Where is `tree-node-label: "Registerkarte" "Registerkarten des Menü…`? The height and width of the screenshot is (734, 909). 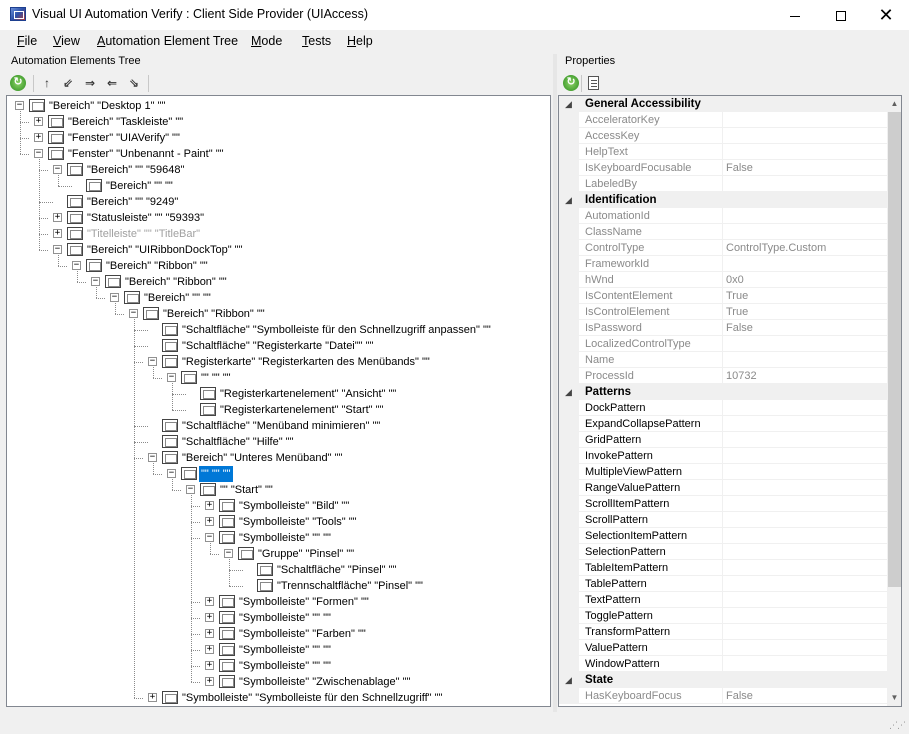
tree-node-label: "Registerkarte" "Registerkarten des Menü… is located at coordinates (306, 362).